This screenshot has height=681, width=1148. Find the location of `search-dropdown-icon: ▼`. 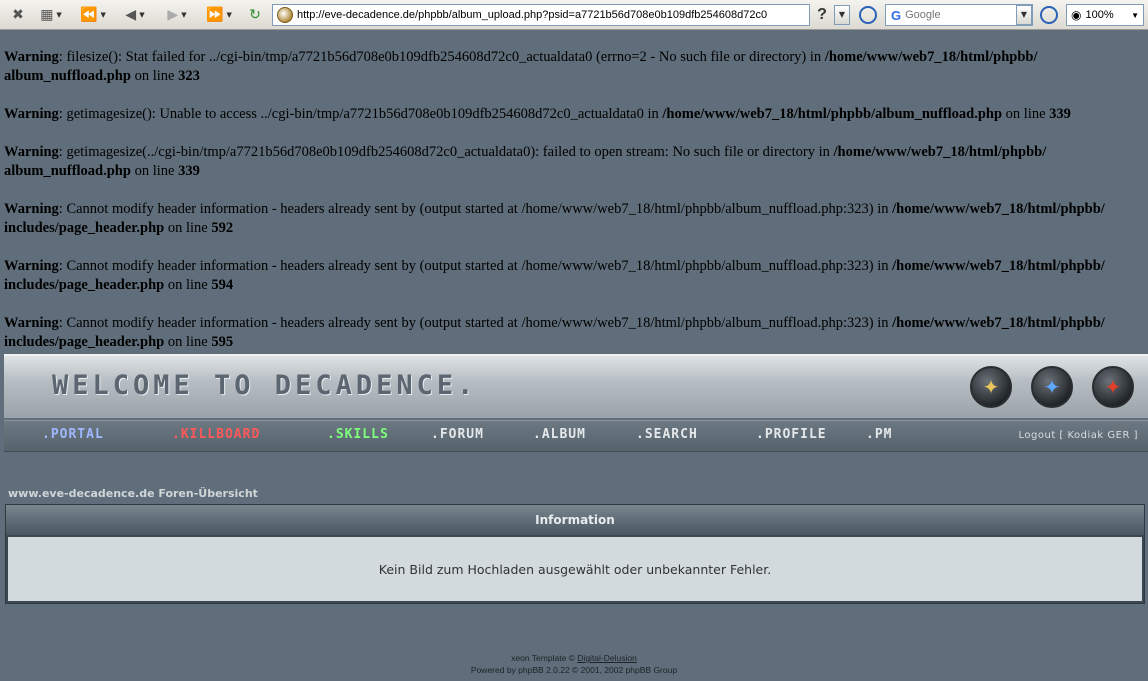

search-dropdown-icon: ▼ is located at coordinates (1024, 15).